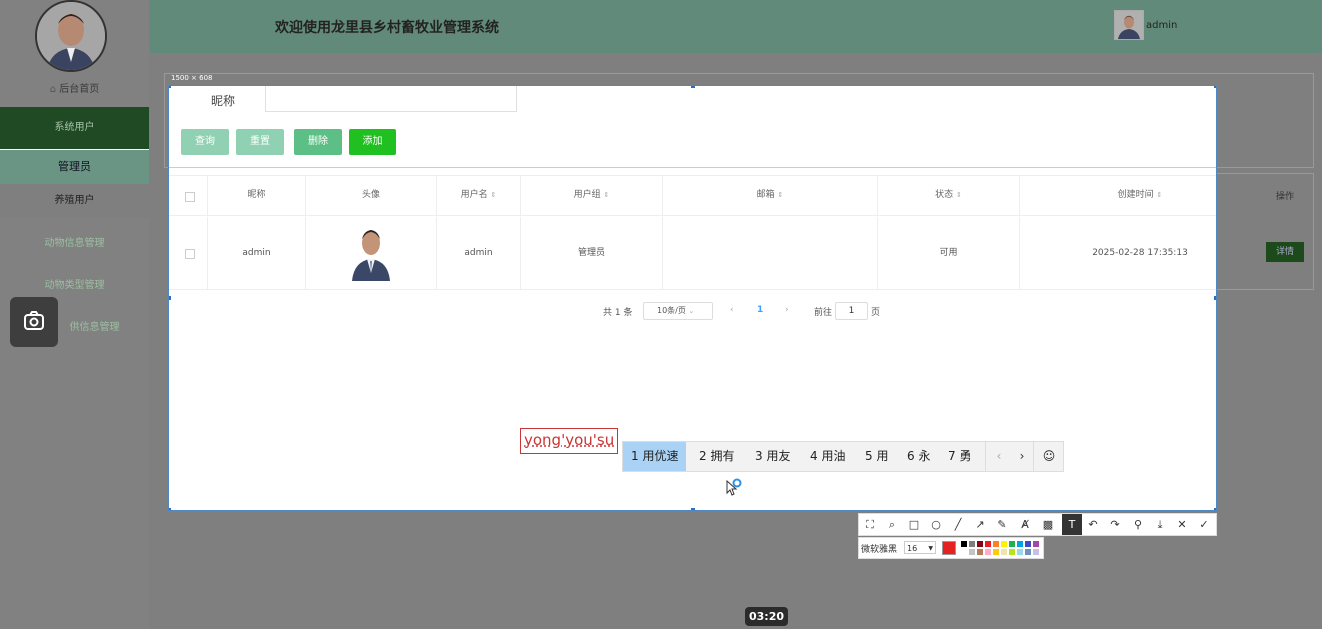 The width and height of the screenshot is (1322, 629). What do you see at coordinates (920, 547) in the screenshot?
I see `font-size-select: 16 ▼` at bounding box center [920, 547].